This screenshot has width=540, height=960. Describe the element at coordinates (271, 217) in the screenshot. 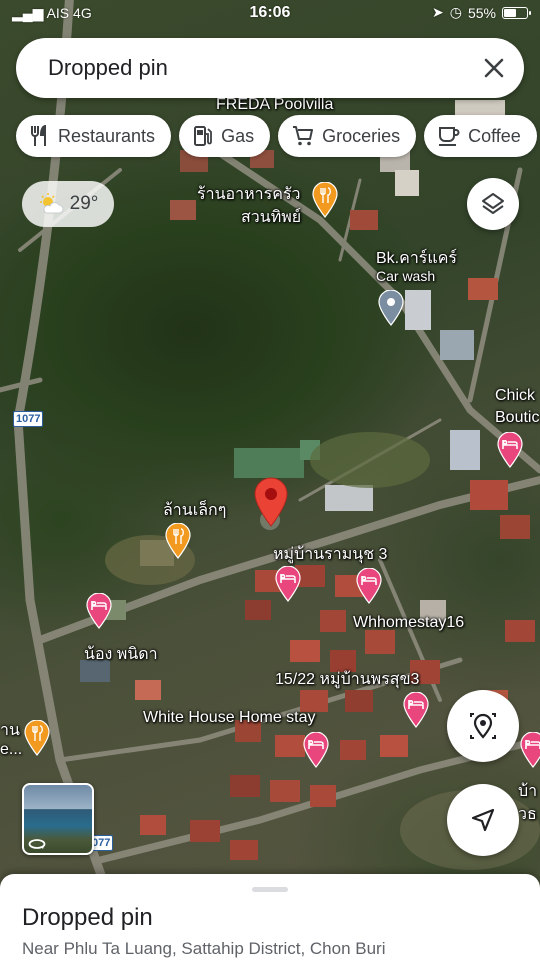

I see `label-restaurant-line2: สวนทิพย์` at that location.